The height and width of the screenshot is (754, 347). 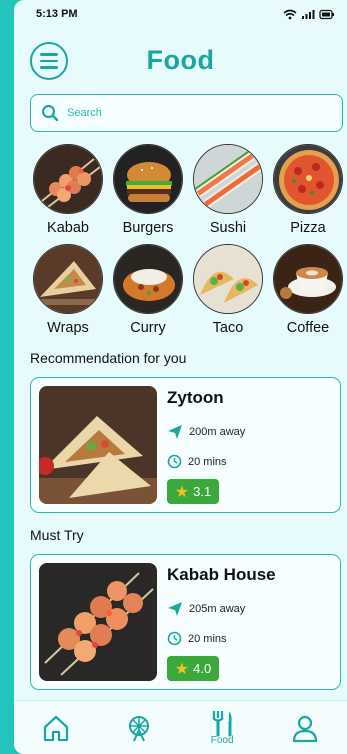 I want to click on sushi-image, so click(x=228, y=179).